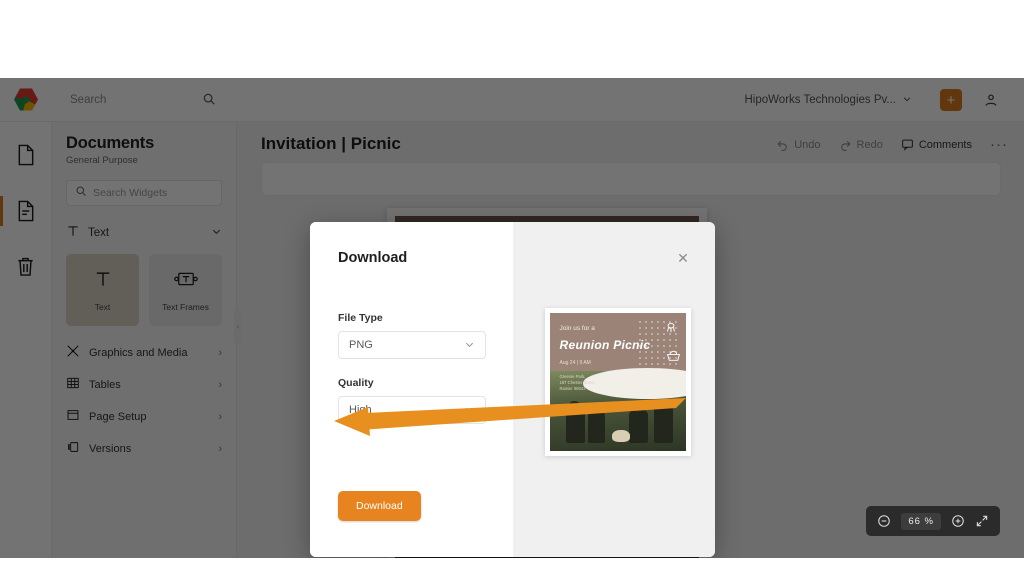  What do you see at coordinates (144, 449) in the screenshot?
I see `sidebar-item-versions: Versions ›` at bounding box center [144, 449].